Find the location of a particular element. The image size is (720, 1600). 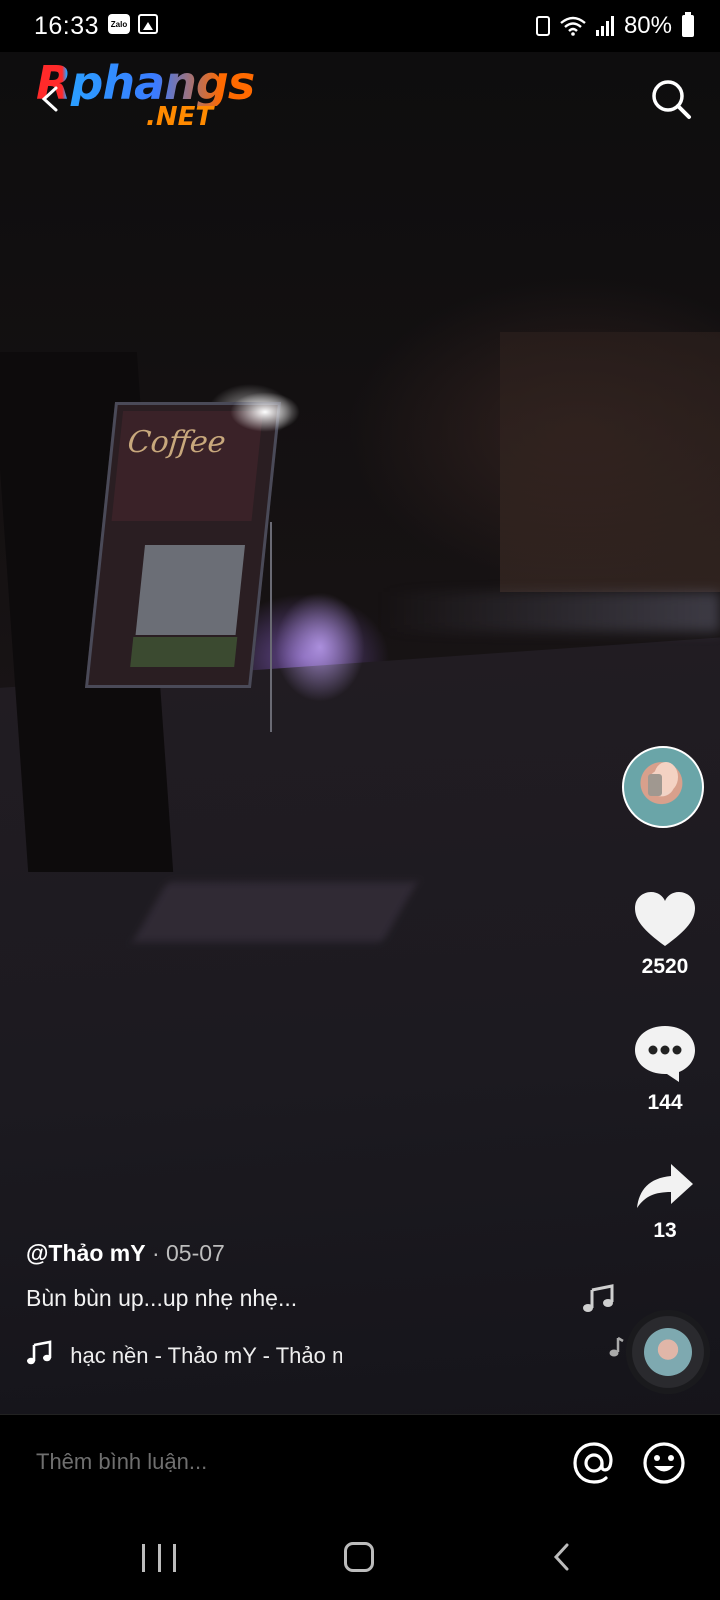

music-disc-cover is located at coordinates (668, 1352).